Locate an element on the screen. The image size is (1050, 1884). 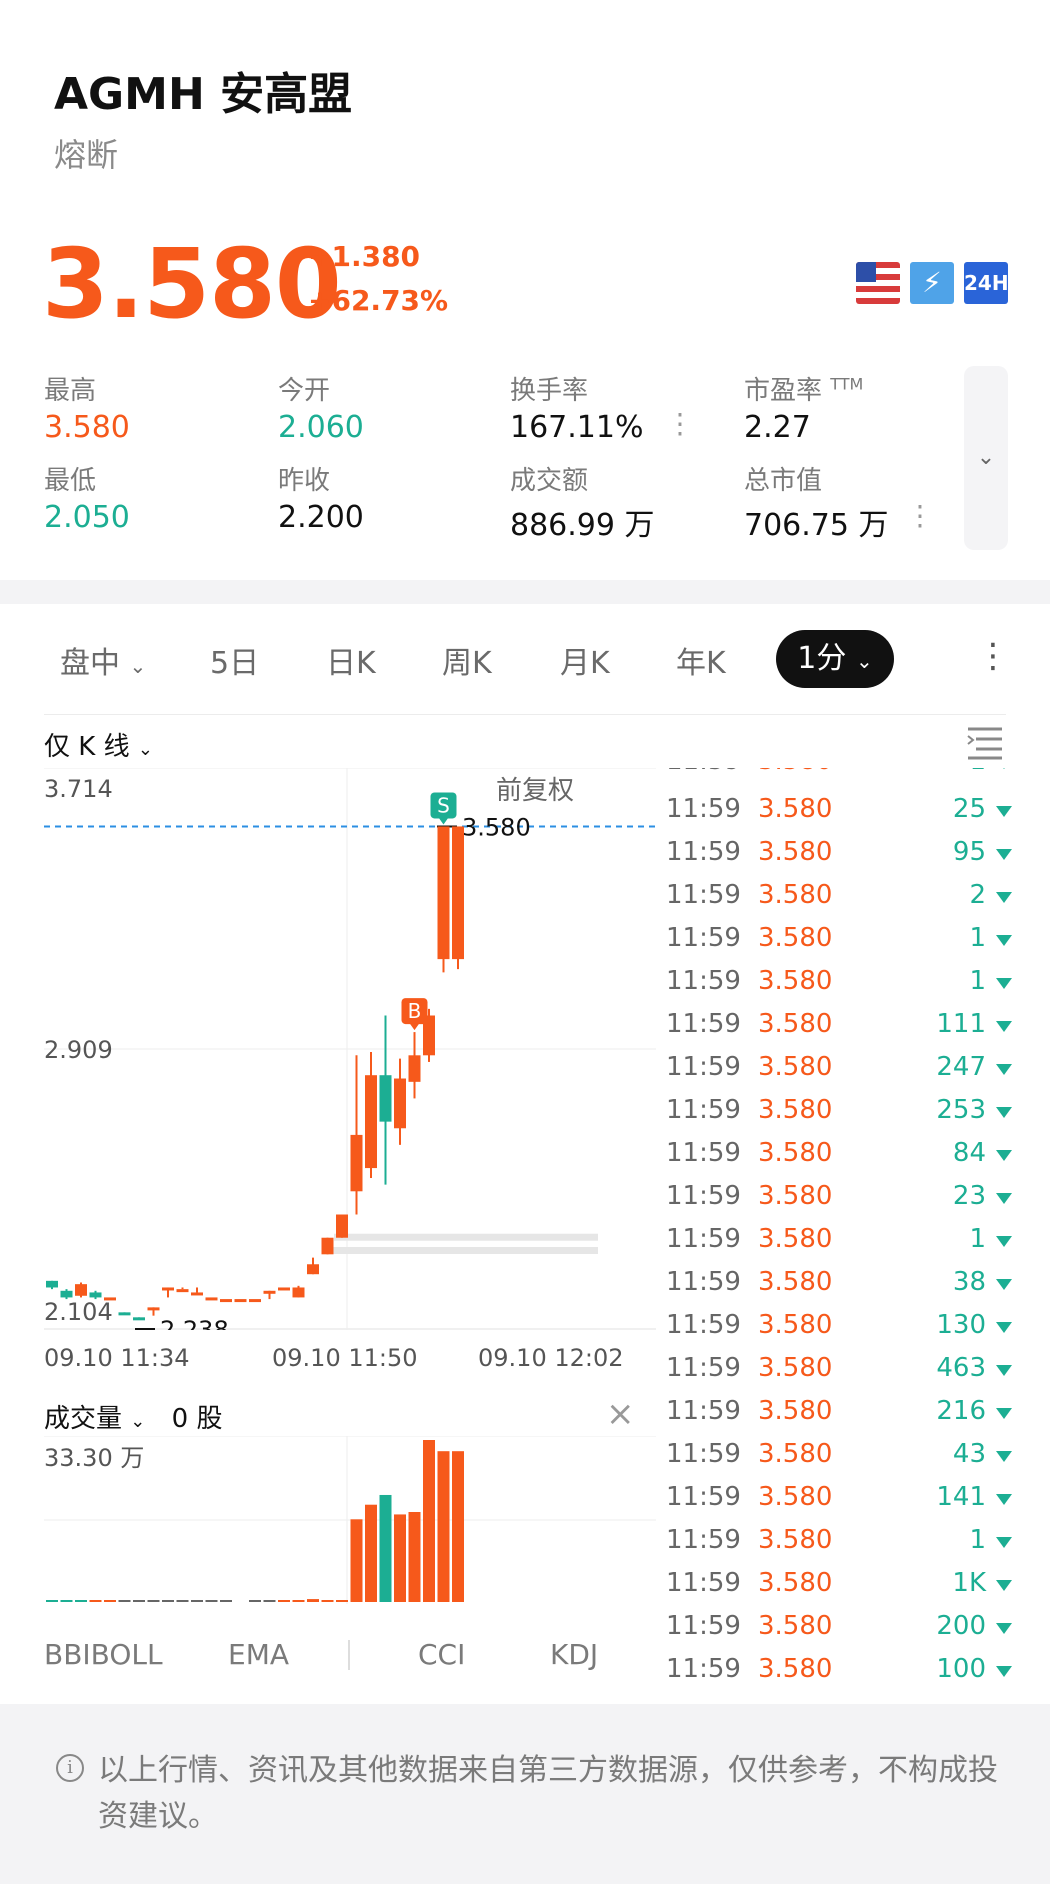
stat-value-turnover: 167.11% is located at coordinates (577, 427).